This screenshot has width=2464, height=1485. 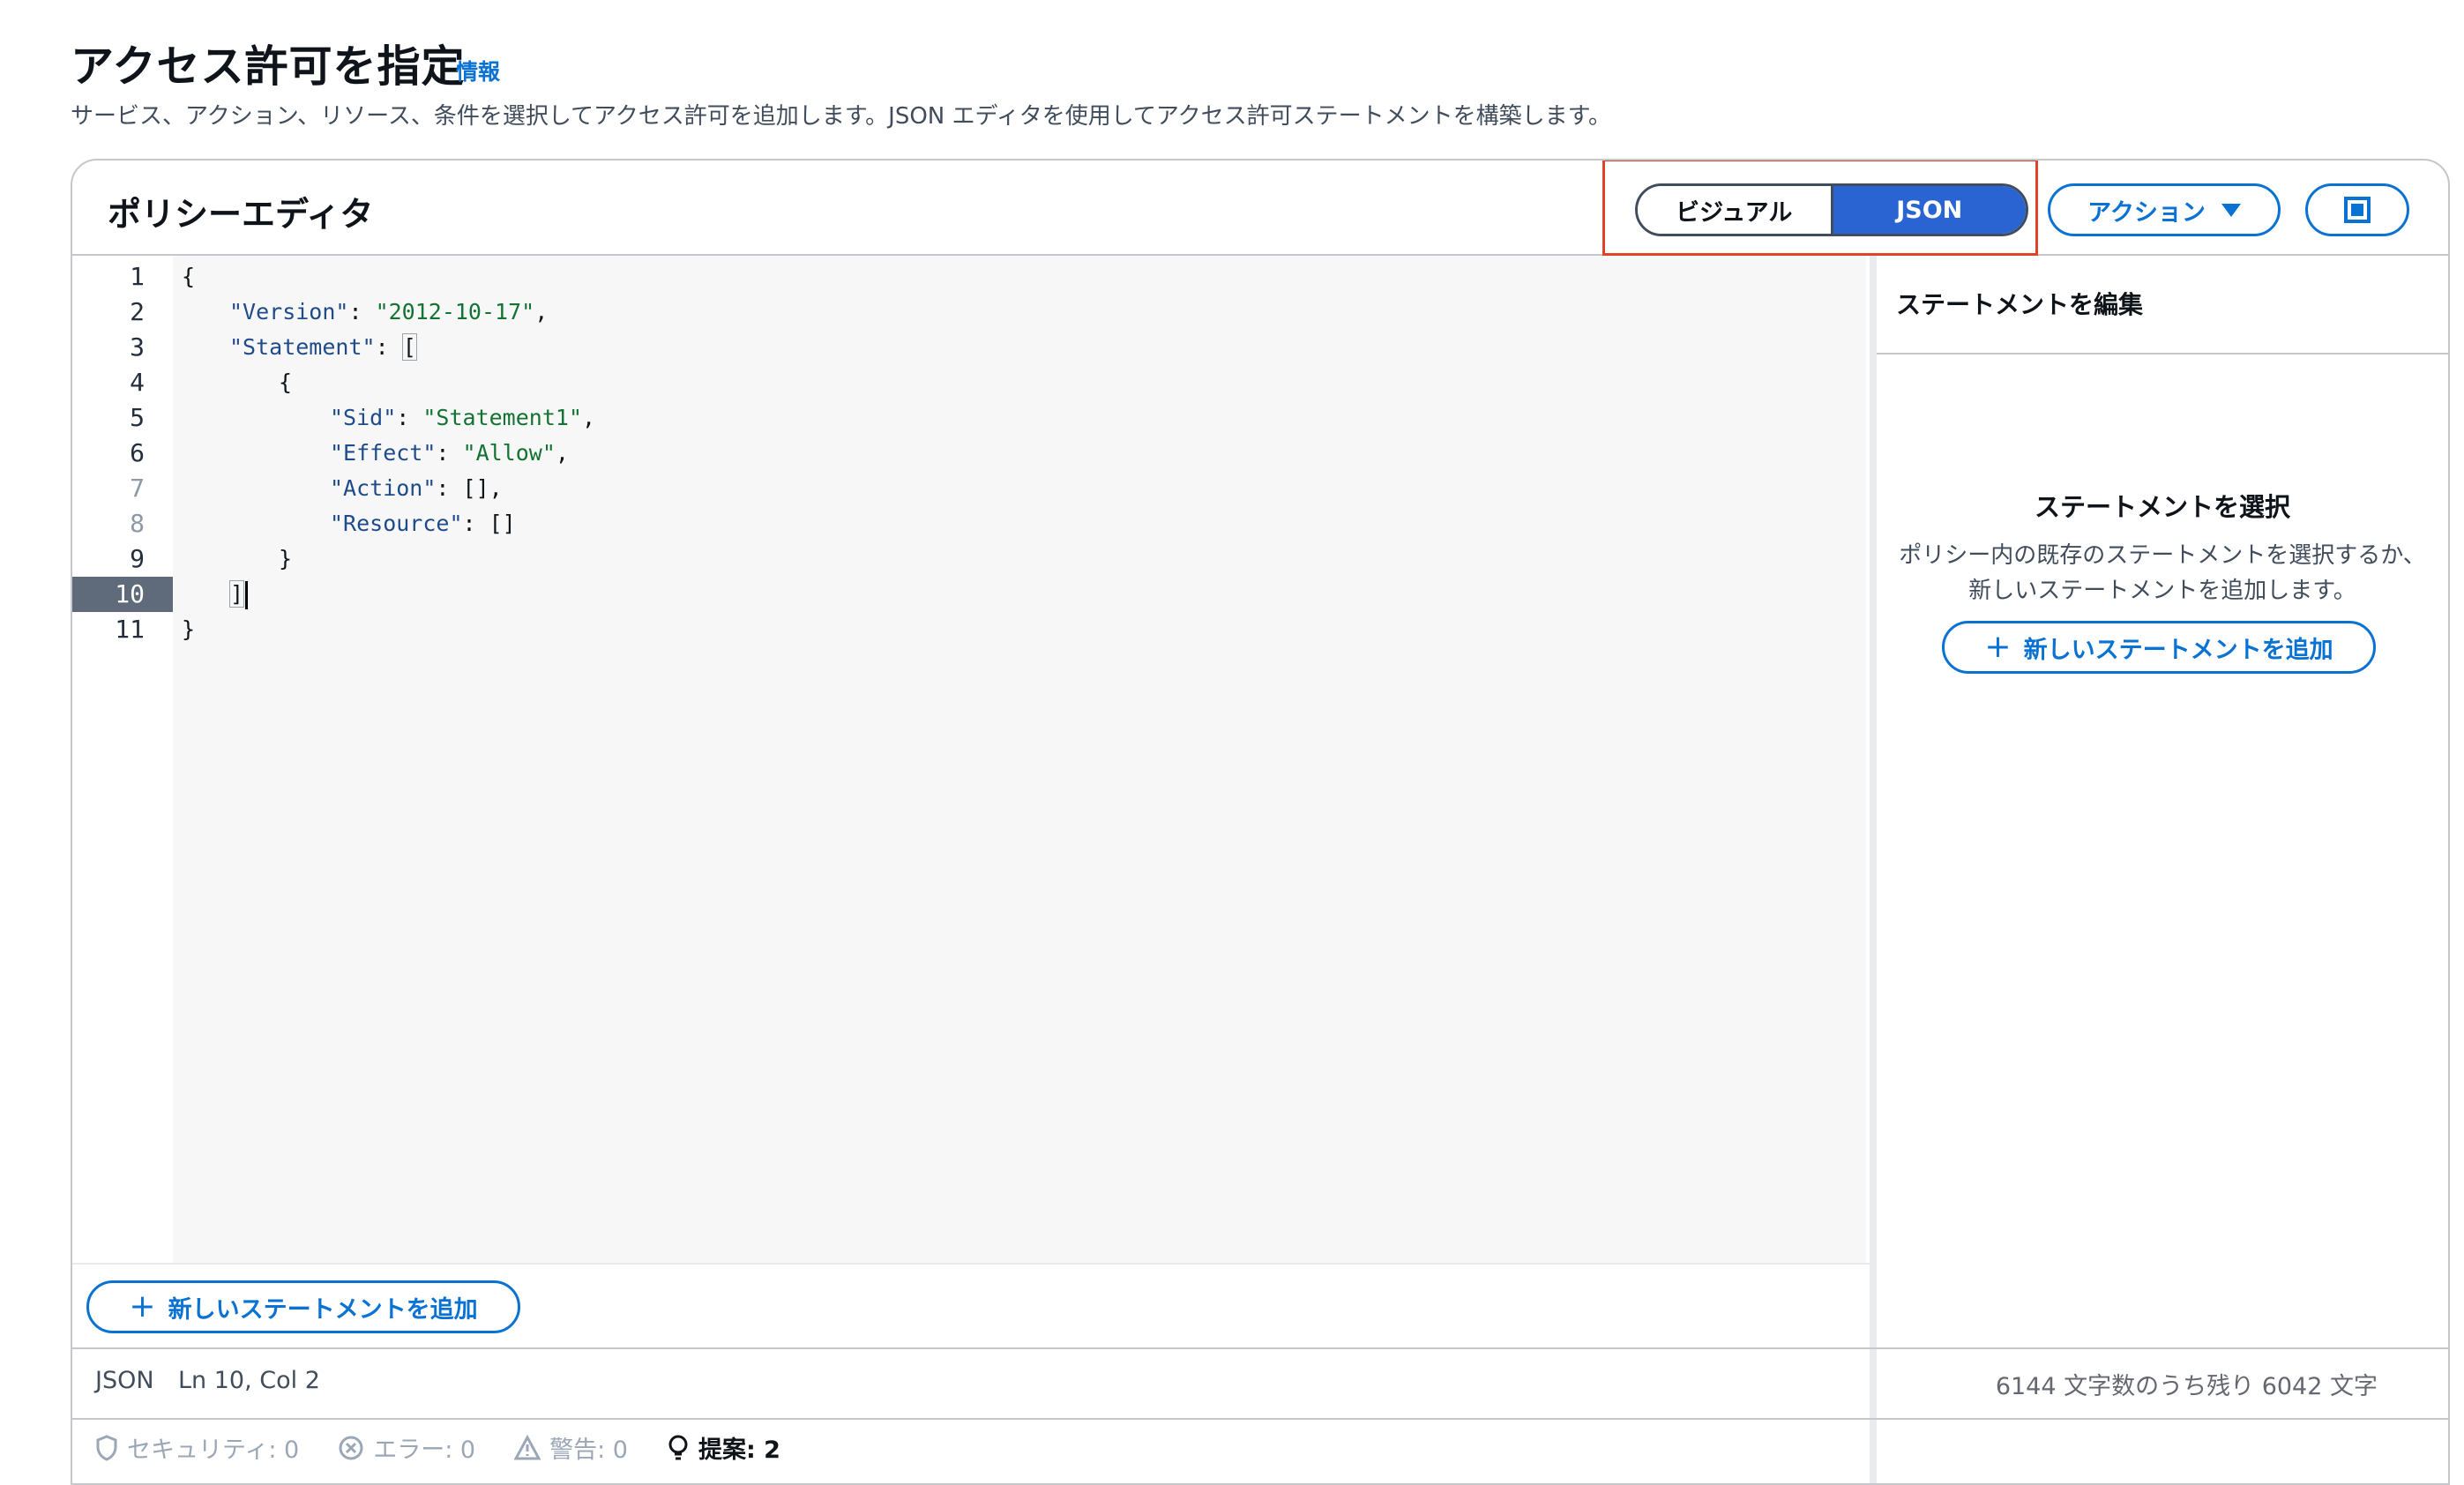 What do you see at coordinates (1873, 869) in the screenshot?
I see `panel-resize-handle` at bounding box center [1873, 869].